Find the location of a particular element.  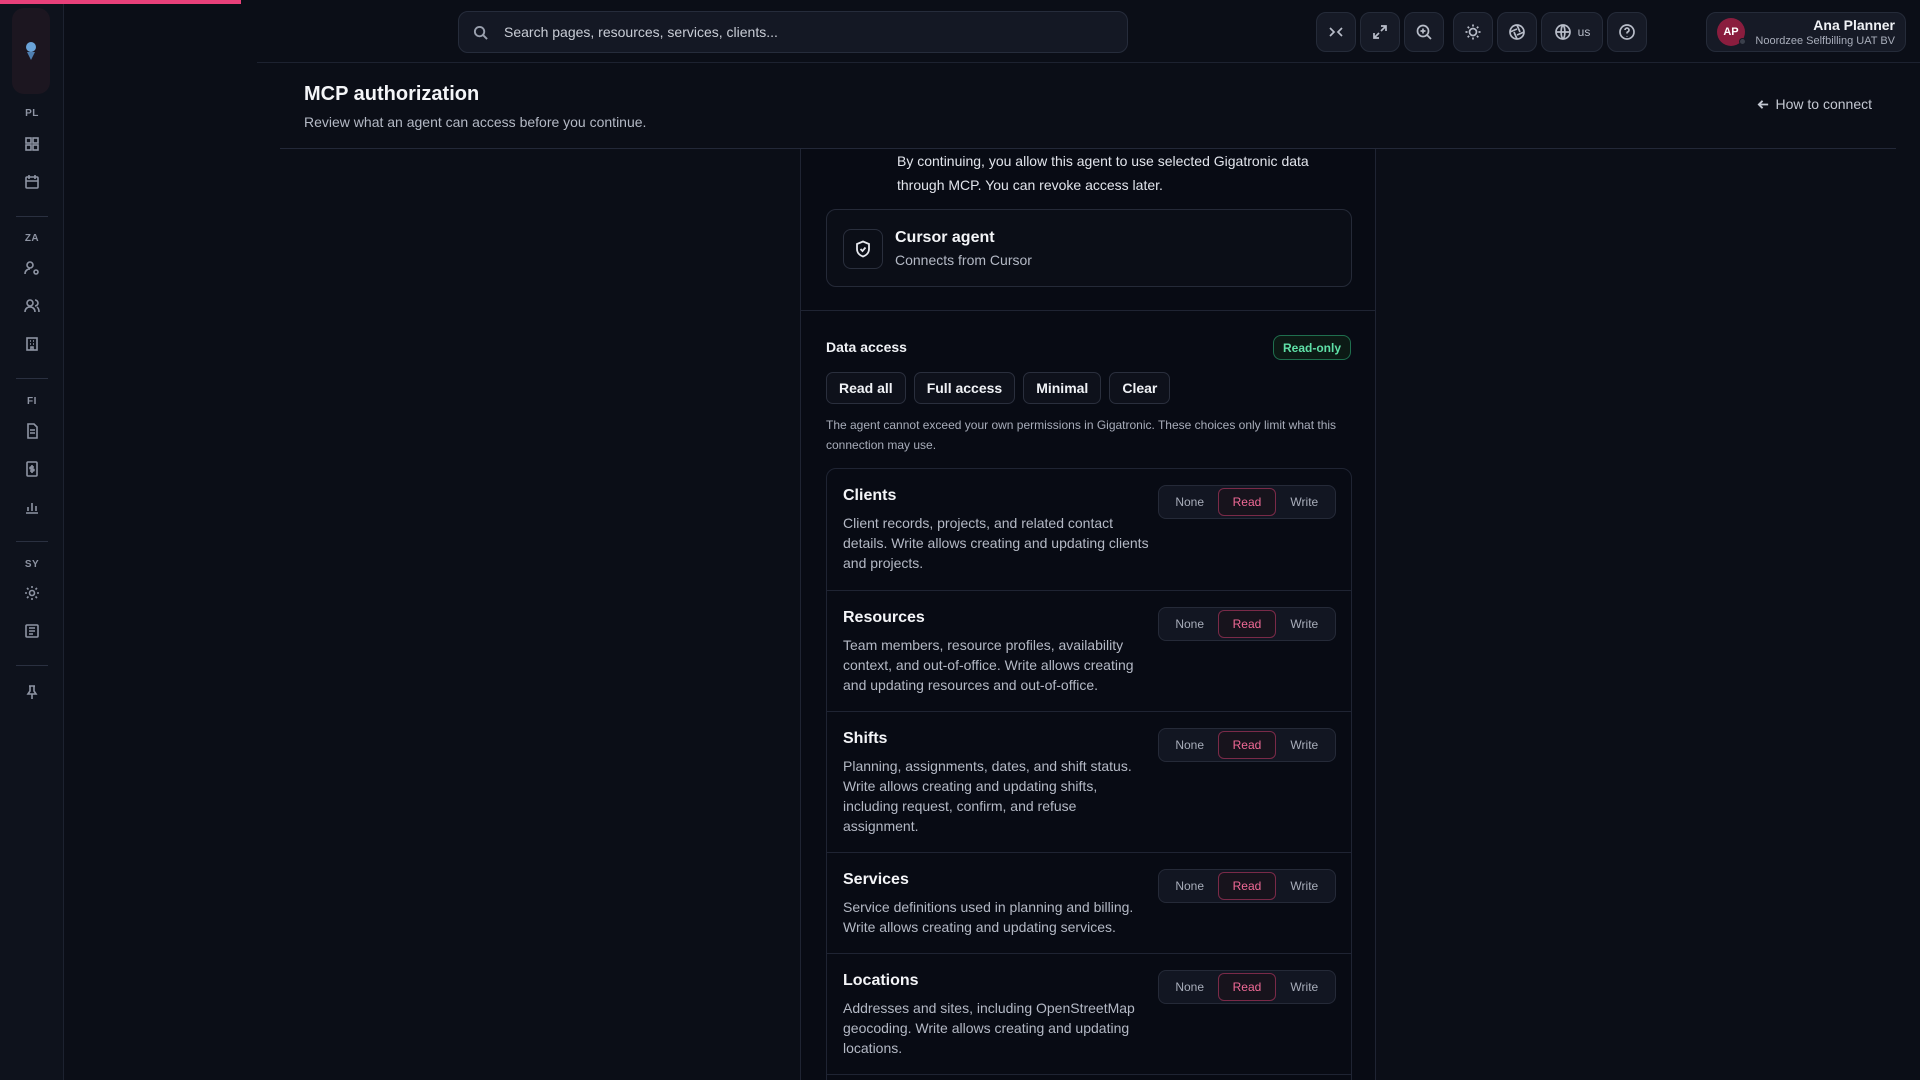

agent-name: Cursor agent is located at coordinates (945, 237).